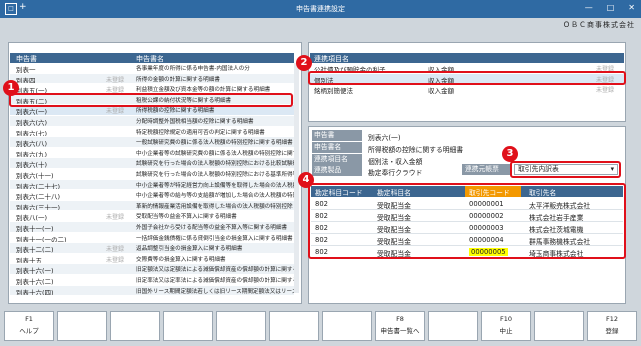 This screenshot has height=346, width=641. I want to click on badge-3: 3, so click(510, 154).